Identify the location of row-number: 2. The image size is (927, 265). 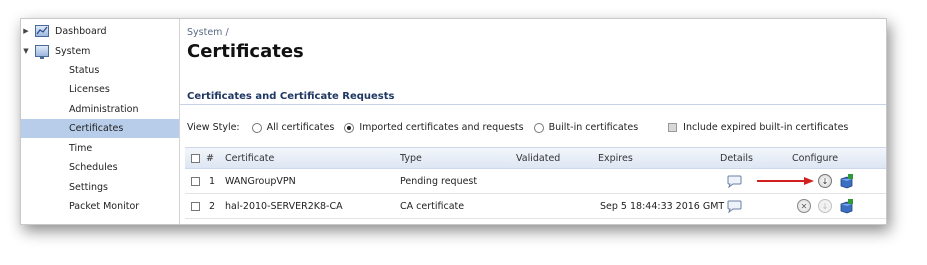
(212, 206).